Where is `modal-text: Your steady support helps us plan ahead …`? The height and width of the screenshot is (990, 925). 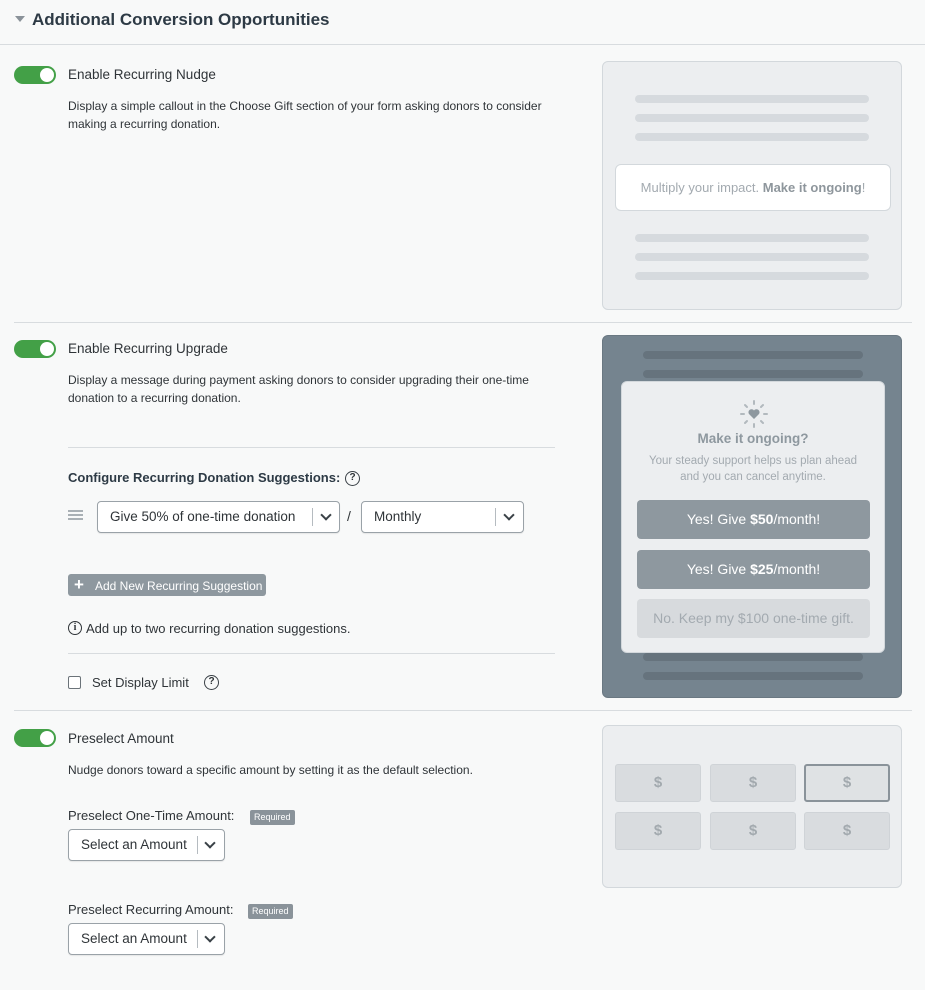
modal-text: Your steady support helps us plan ahead … is located at coordinates (752, 469).